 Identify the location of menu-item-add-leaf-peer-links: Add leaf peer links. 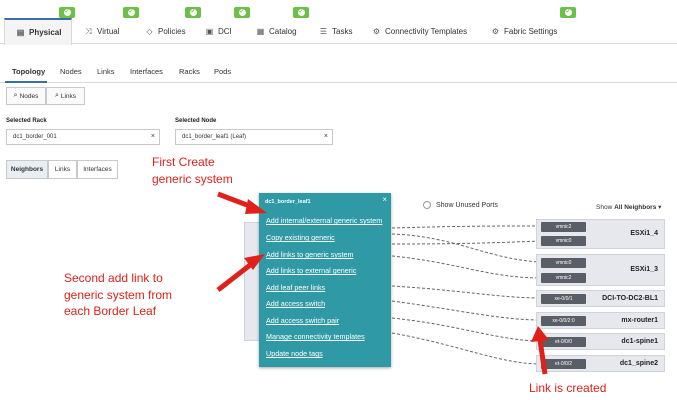
(295, 287).